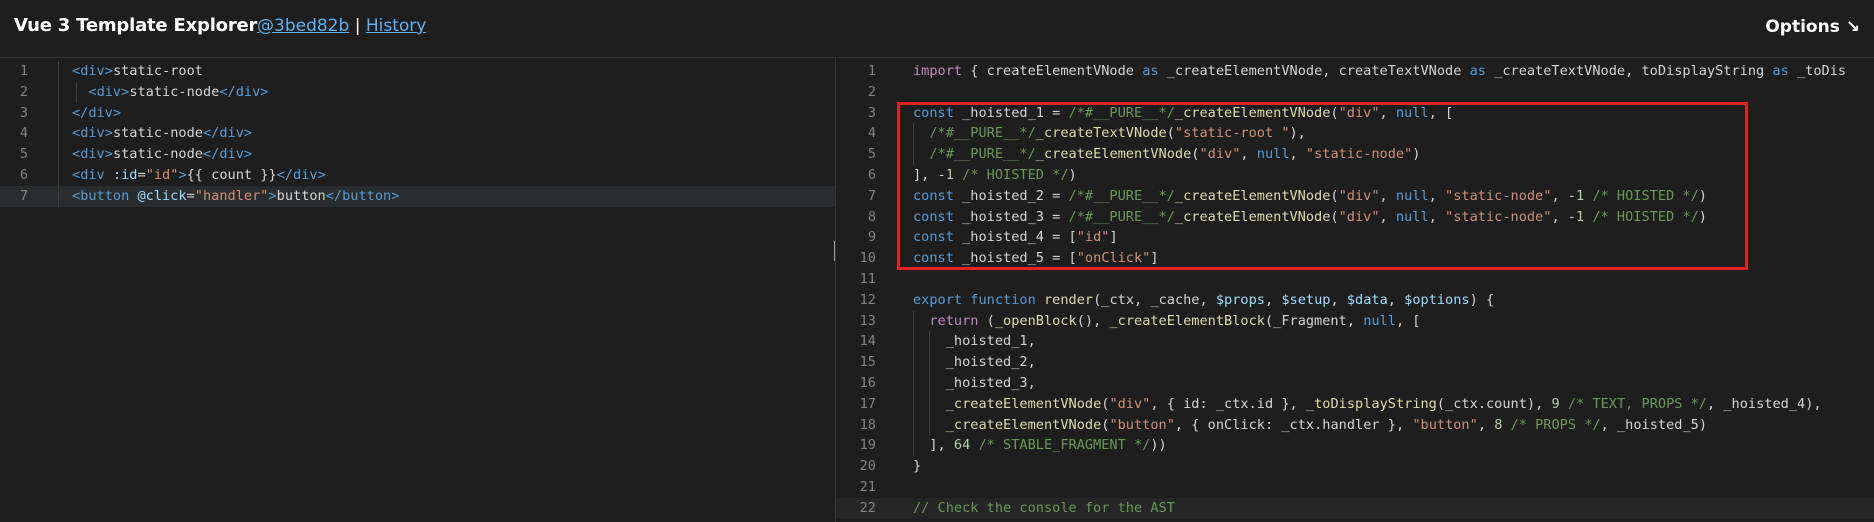 The height and width of the screenshot is (522, 1874). What do you see at coordinates (1355, 175) in the screenshot?
I see `code-line: 6 ], -1 /* HOISTED */)` at bounding box center [1355, 175].